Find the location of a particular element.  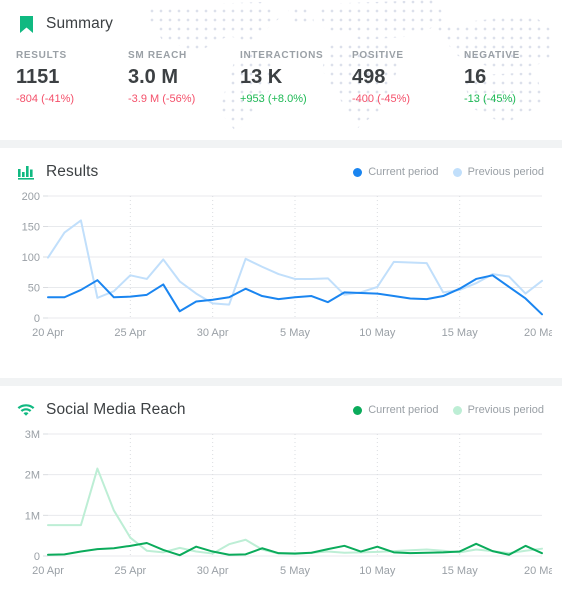

bar-chart-icon is located at coordinates (26, 172).